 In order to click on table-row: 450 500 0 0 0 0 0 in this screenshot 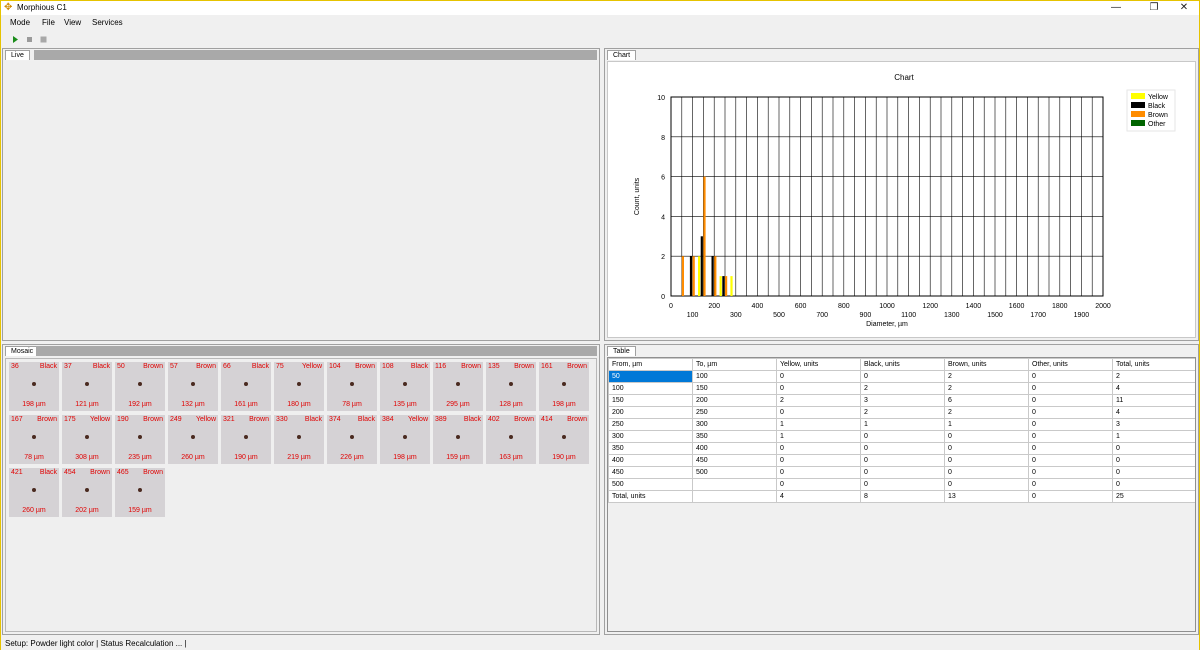, I will do `click(901, 472)`.